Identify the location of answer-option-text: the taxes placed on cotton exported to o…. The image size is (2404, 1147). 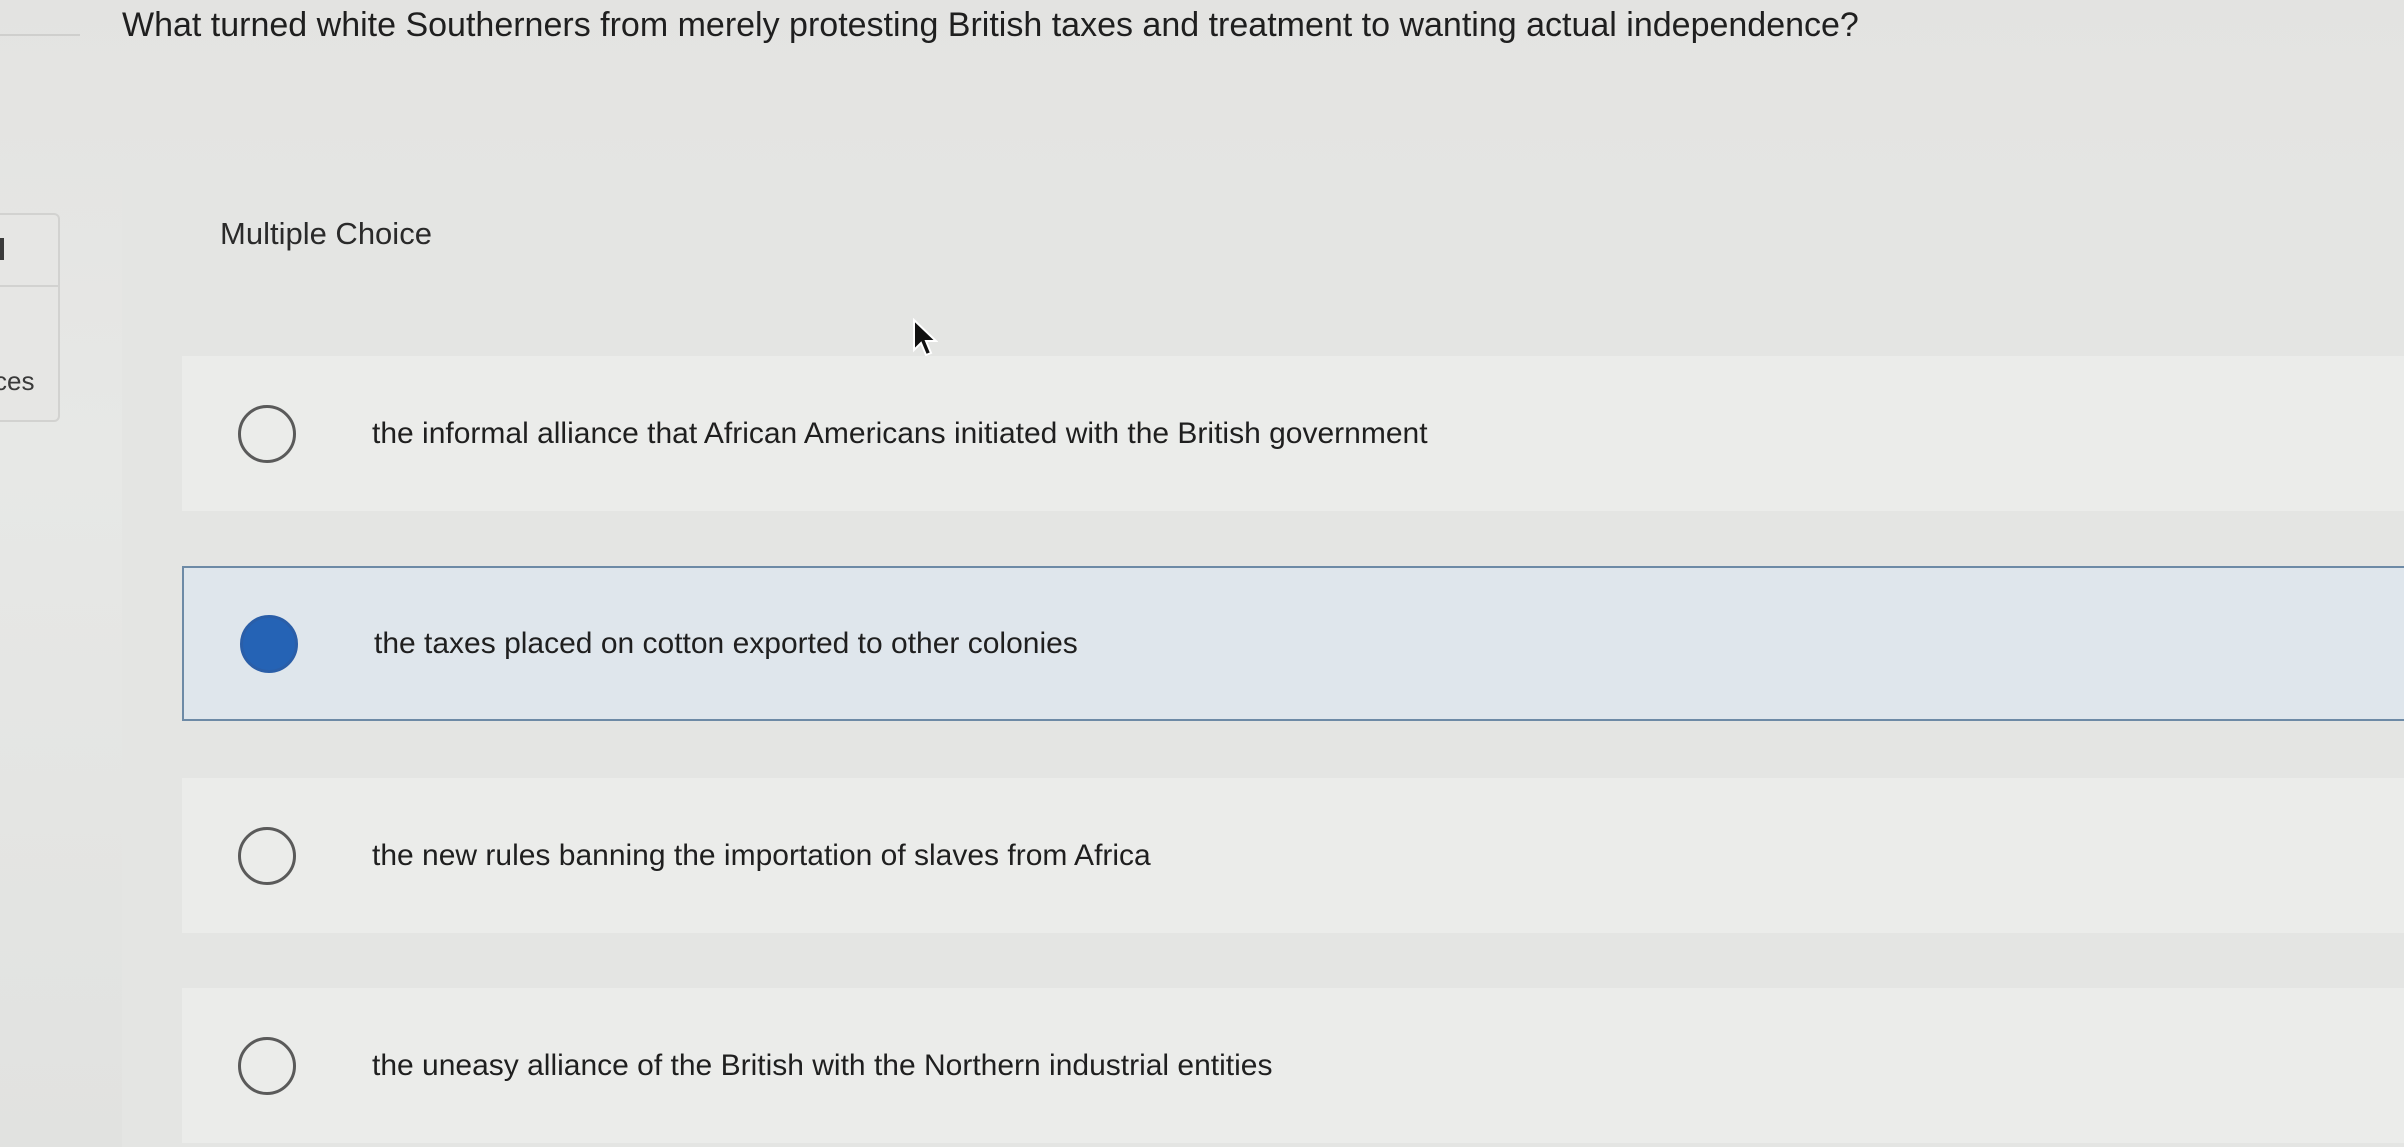
(726, 643).